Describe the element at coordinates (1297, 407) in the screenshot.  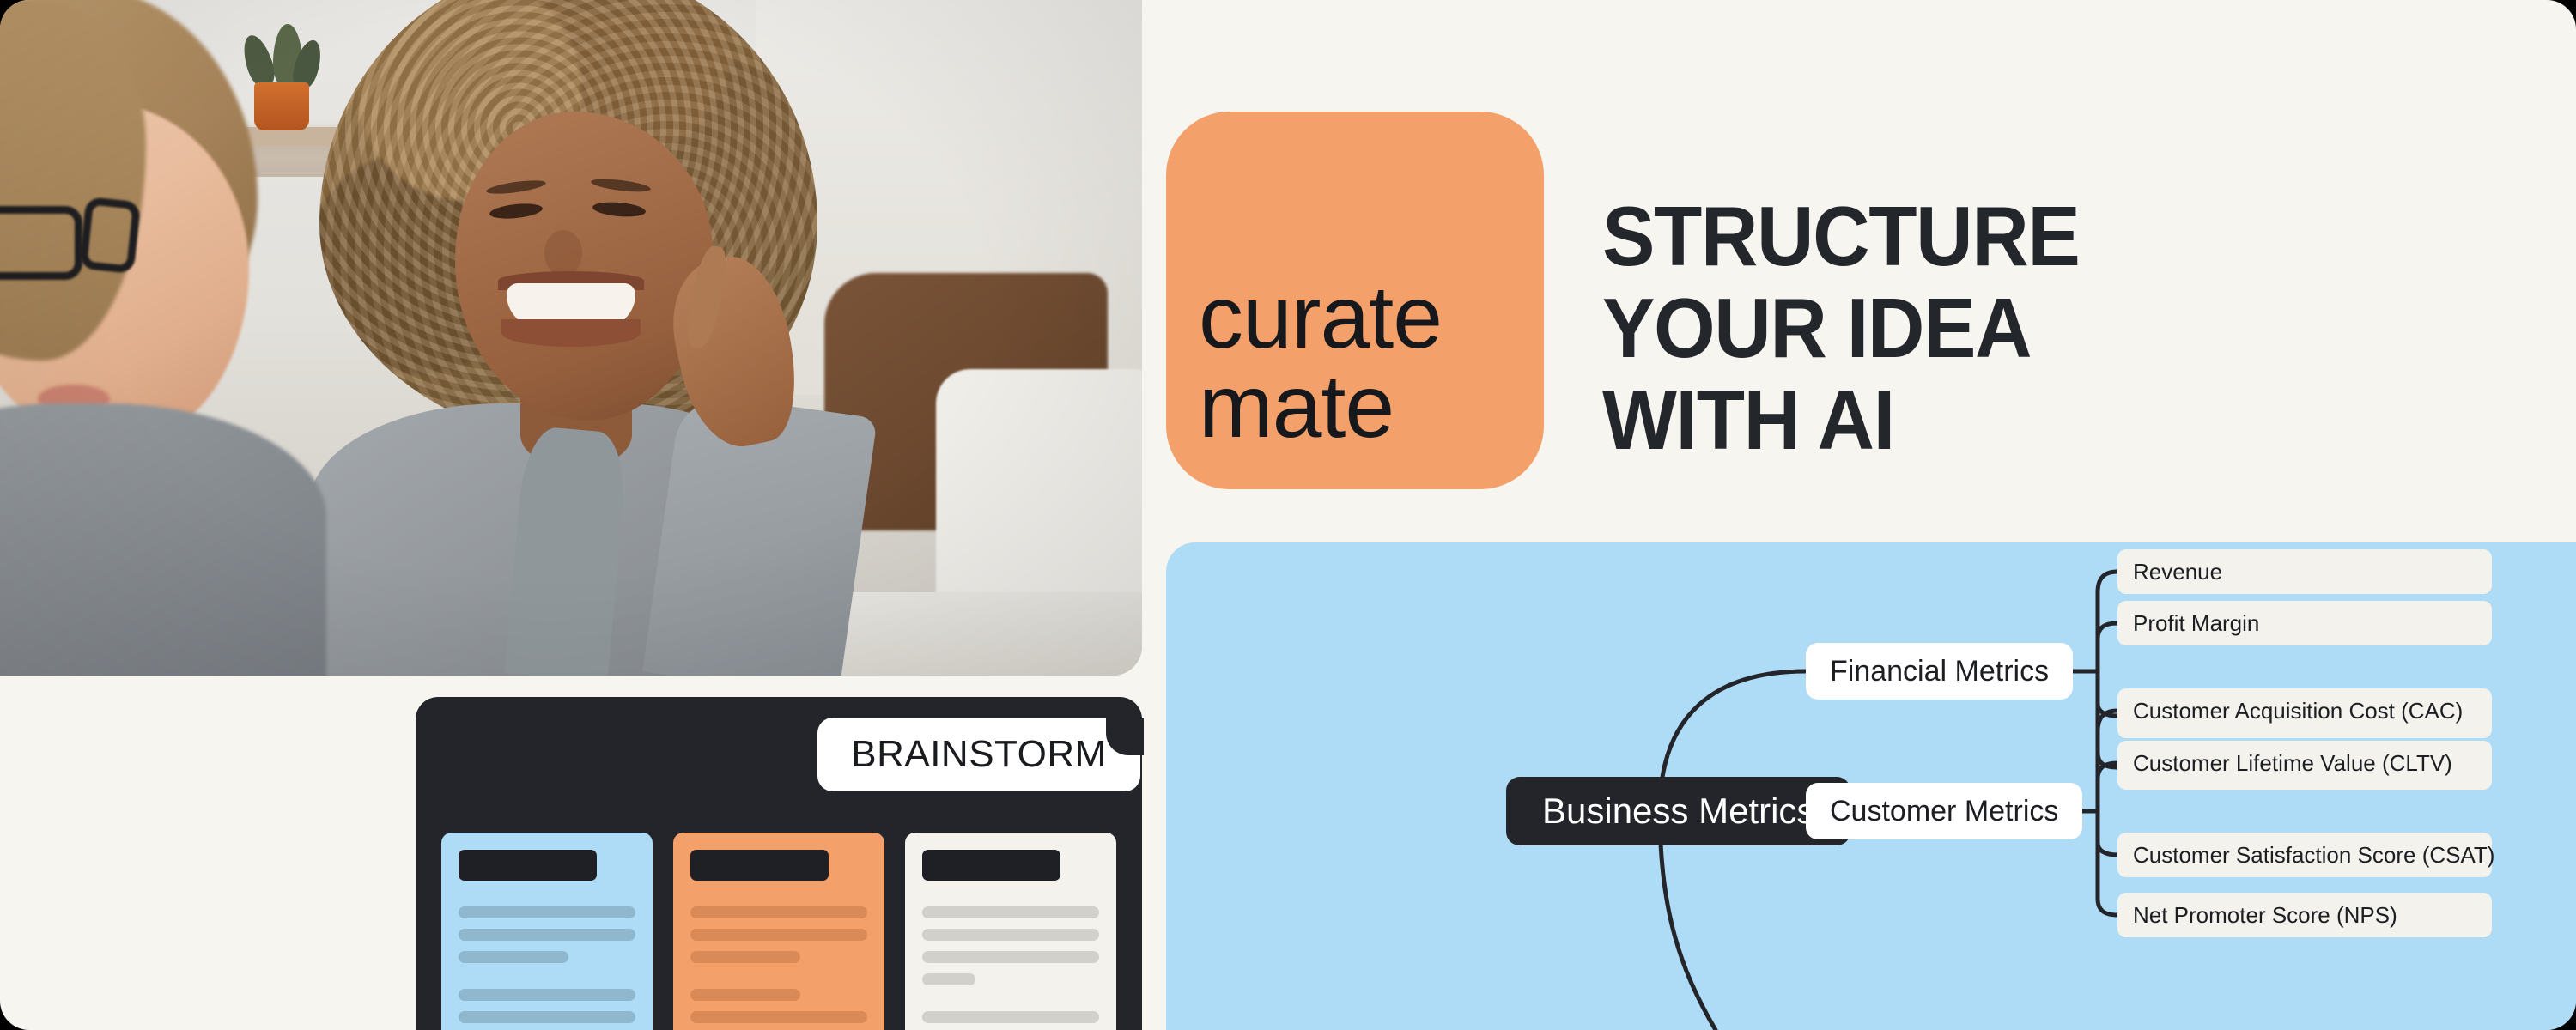
I see `logo-word-mate: mate` at that location.